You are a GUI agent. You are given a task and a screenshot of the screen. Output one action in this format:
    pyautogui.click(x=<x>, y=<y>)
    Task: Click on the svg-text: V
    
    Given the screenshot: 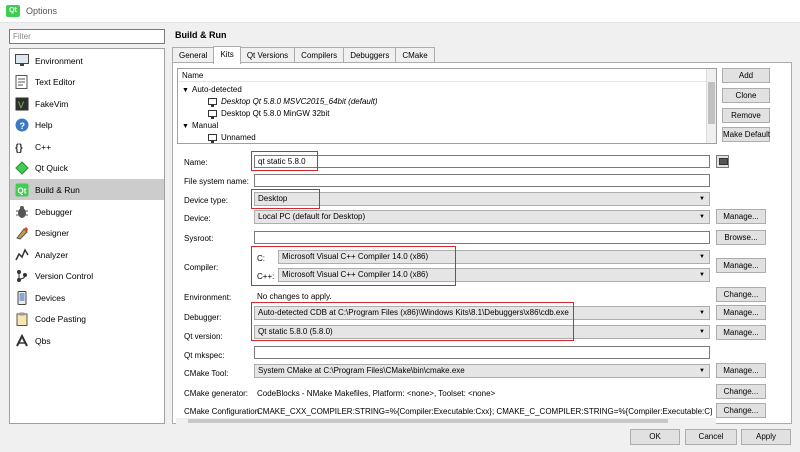 What is the action you would take?
    pyautogui.click(x=21, y=105)
    